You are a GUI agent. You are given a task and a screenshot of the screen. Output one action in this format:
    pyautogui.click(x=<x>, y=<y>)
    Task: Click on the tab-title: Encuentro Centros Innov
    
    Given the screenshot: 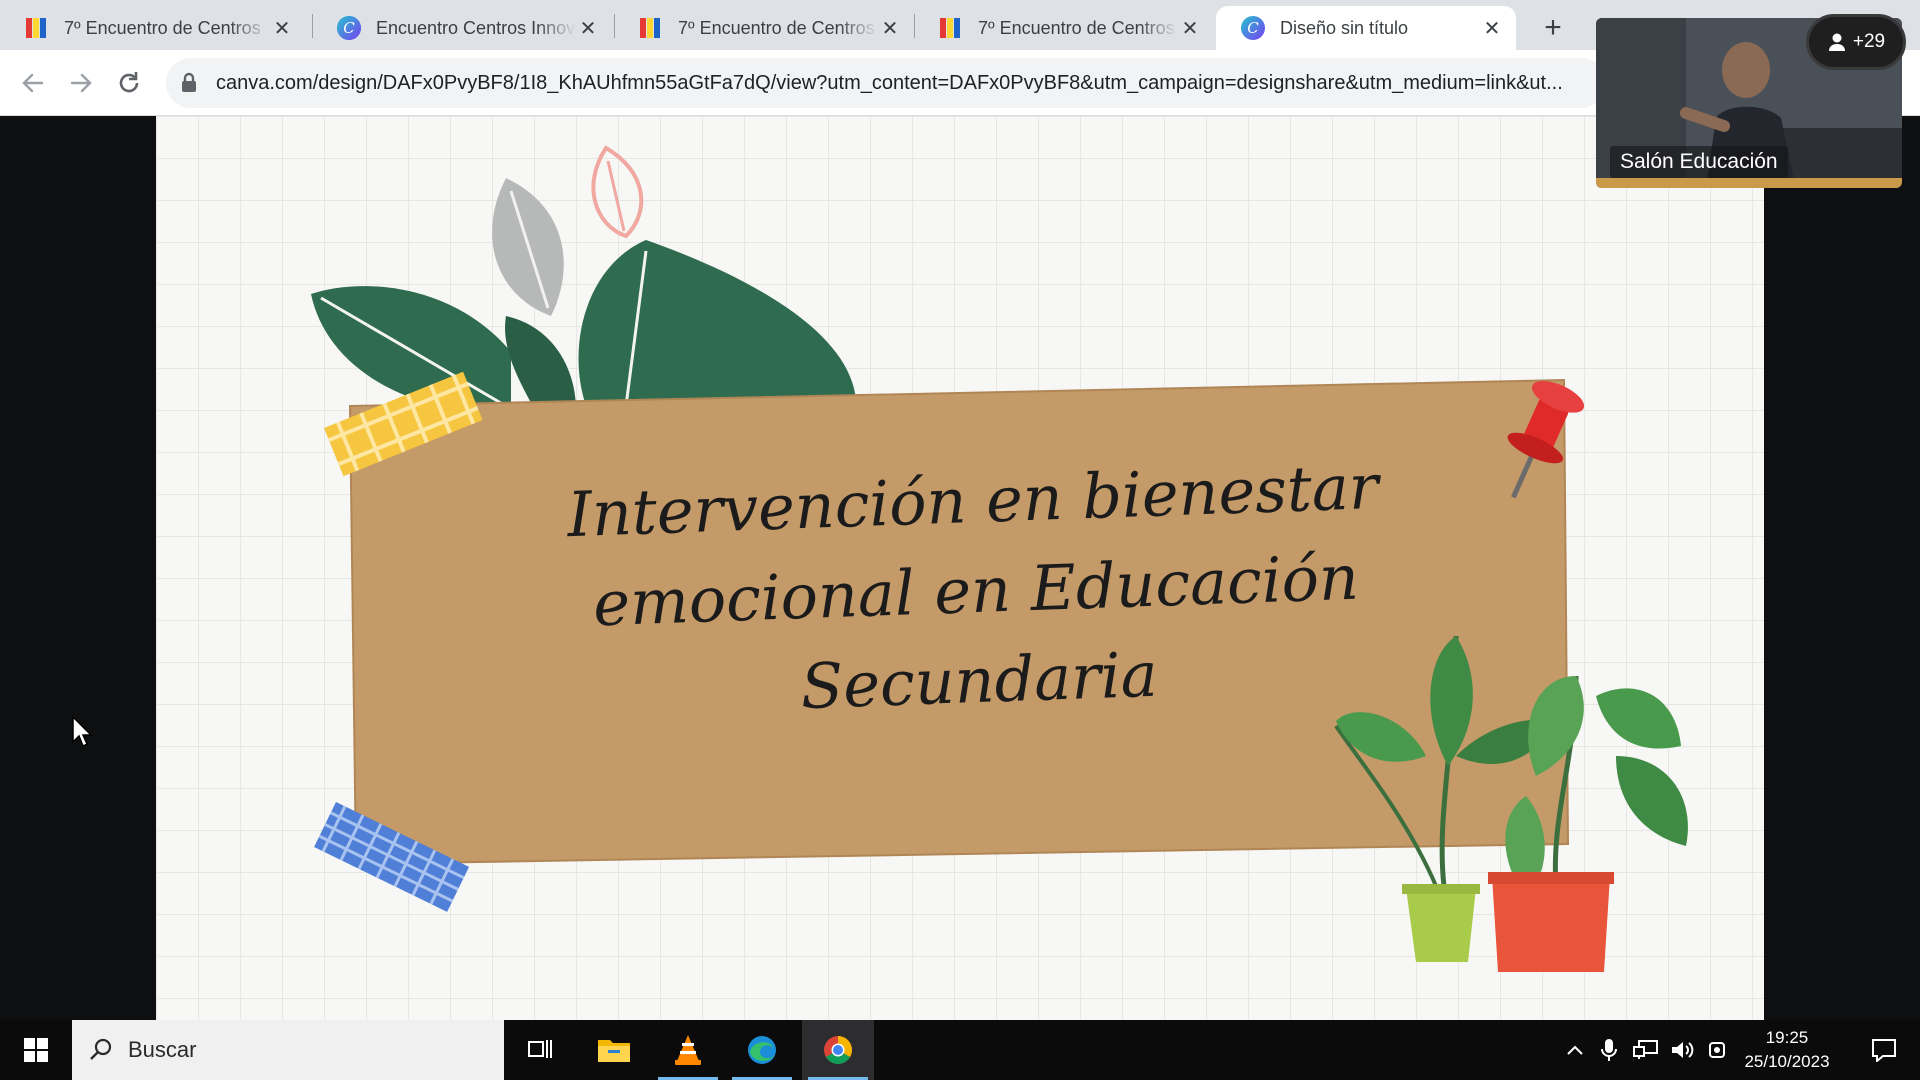 What is the action you would take?
    pyautogui.click(x=476, y=27)
    